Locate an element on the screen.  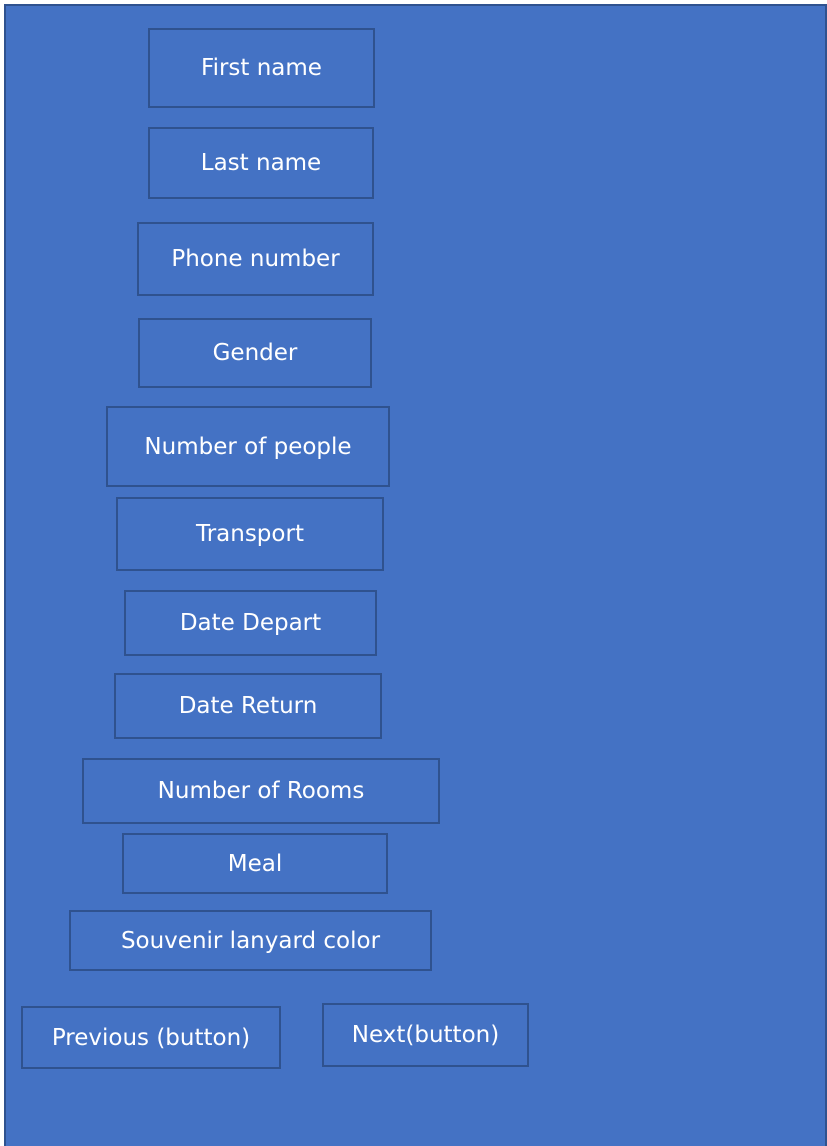
last-name-label: Last name is located at coordinates (261, 163).